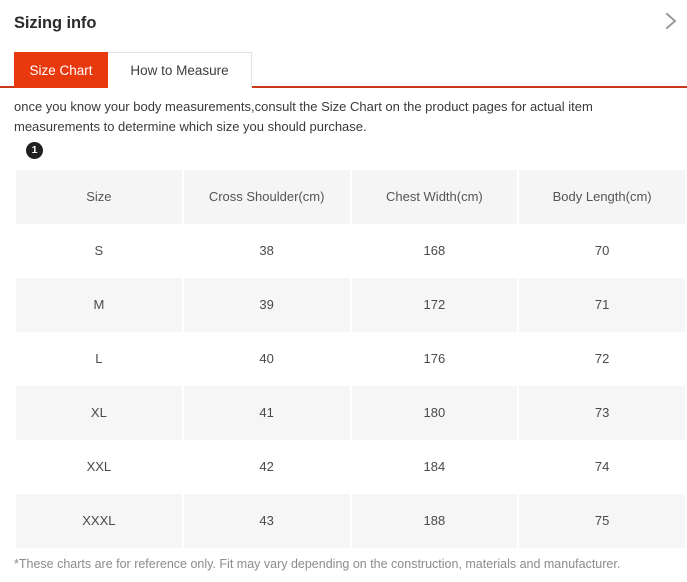 This screenshot has width=687, height=582. I want to click on table-row: XXXL 43 188 75, so click(350, 520).